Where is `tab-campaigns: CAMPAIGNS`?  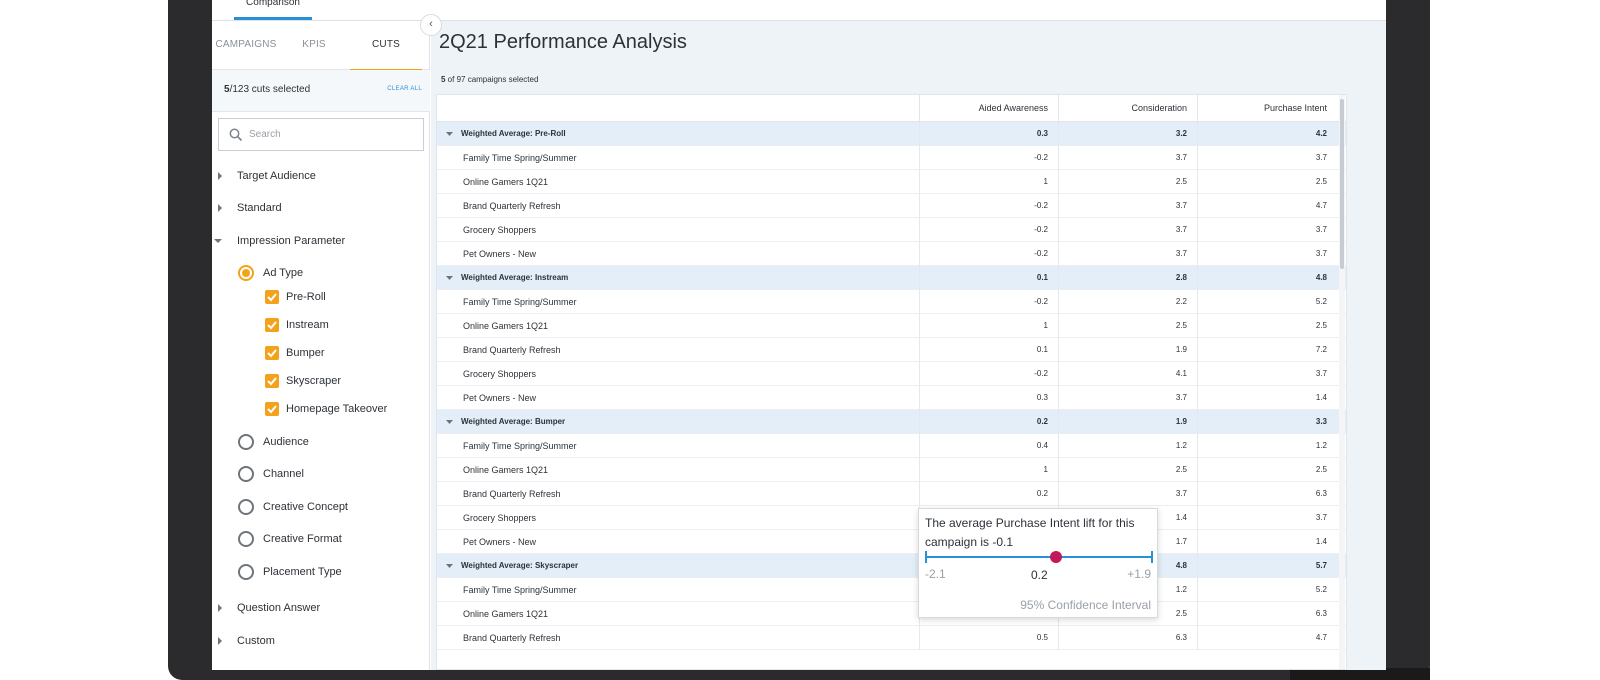 tab-campaigns: CAMPAIGNS is located at coordinates (246, 45).